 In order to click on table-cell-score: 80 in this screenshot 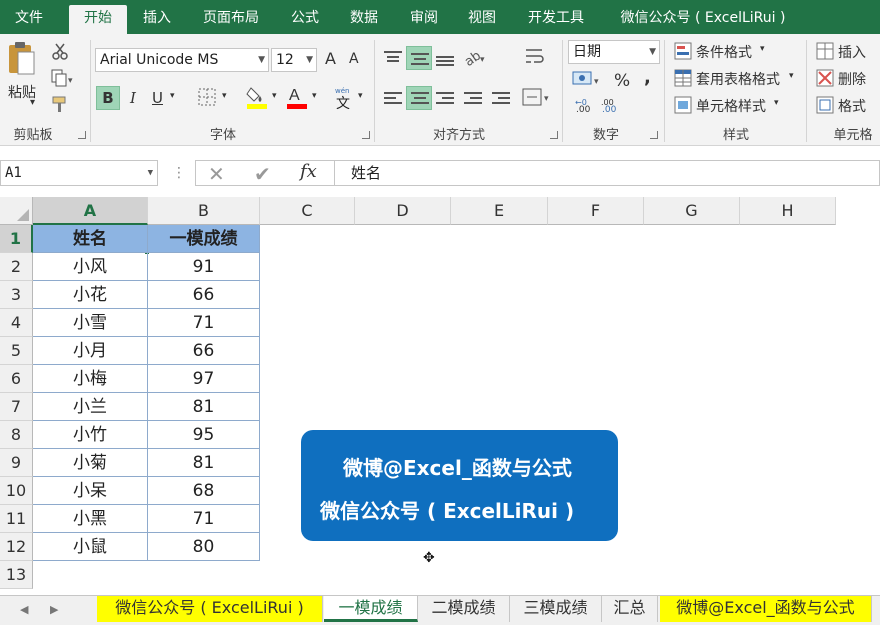, I will do `click(204, 547)`.